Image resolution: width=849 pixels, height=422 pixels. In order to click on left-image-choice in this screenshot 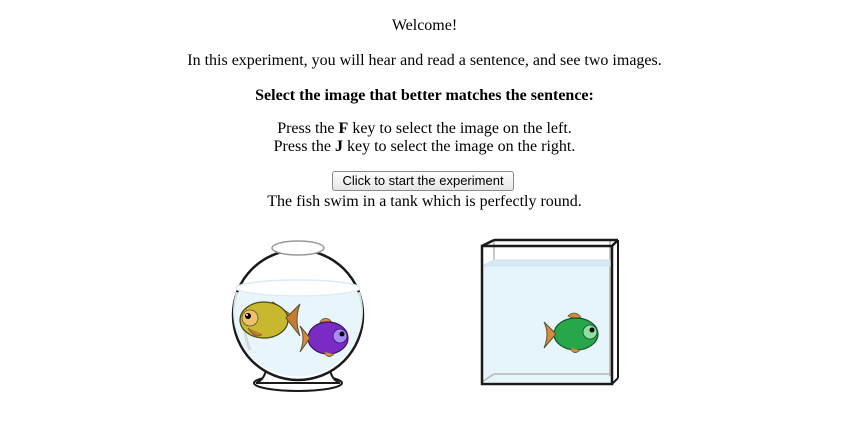, I will do `click(298, 312)`.